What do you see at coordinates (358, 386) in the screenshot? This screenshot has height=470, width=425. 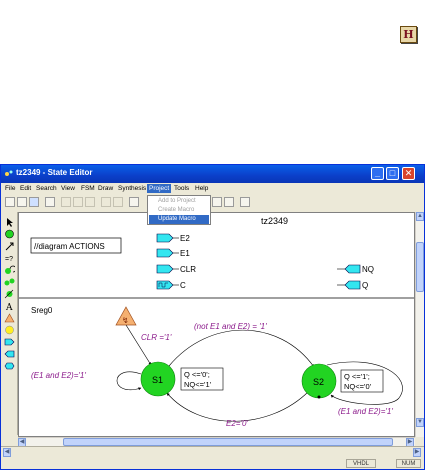 I see `state-s2-action-nq: NQ<='0'` at bounding box center [358, 386].